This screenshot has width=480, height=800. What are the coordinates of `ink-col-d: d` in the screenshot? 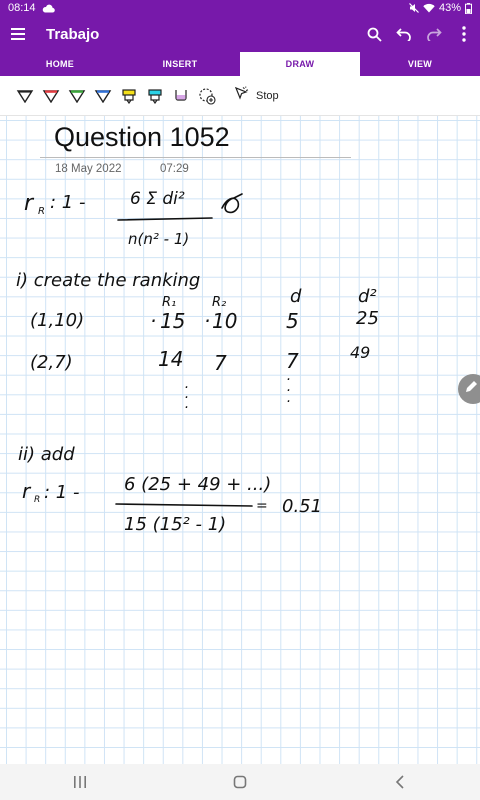 It's located at (296, 296).